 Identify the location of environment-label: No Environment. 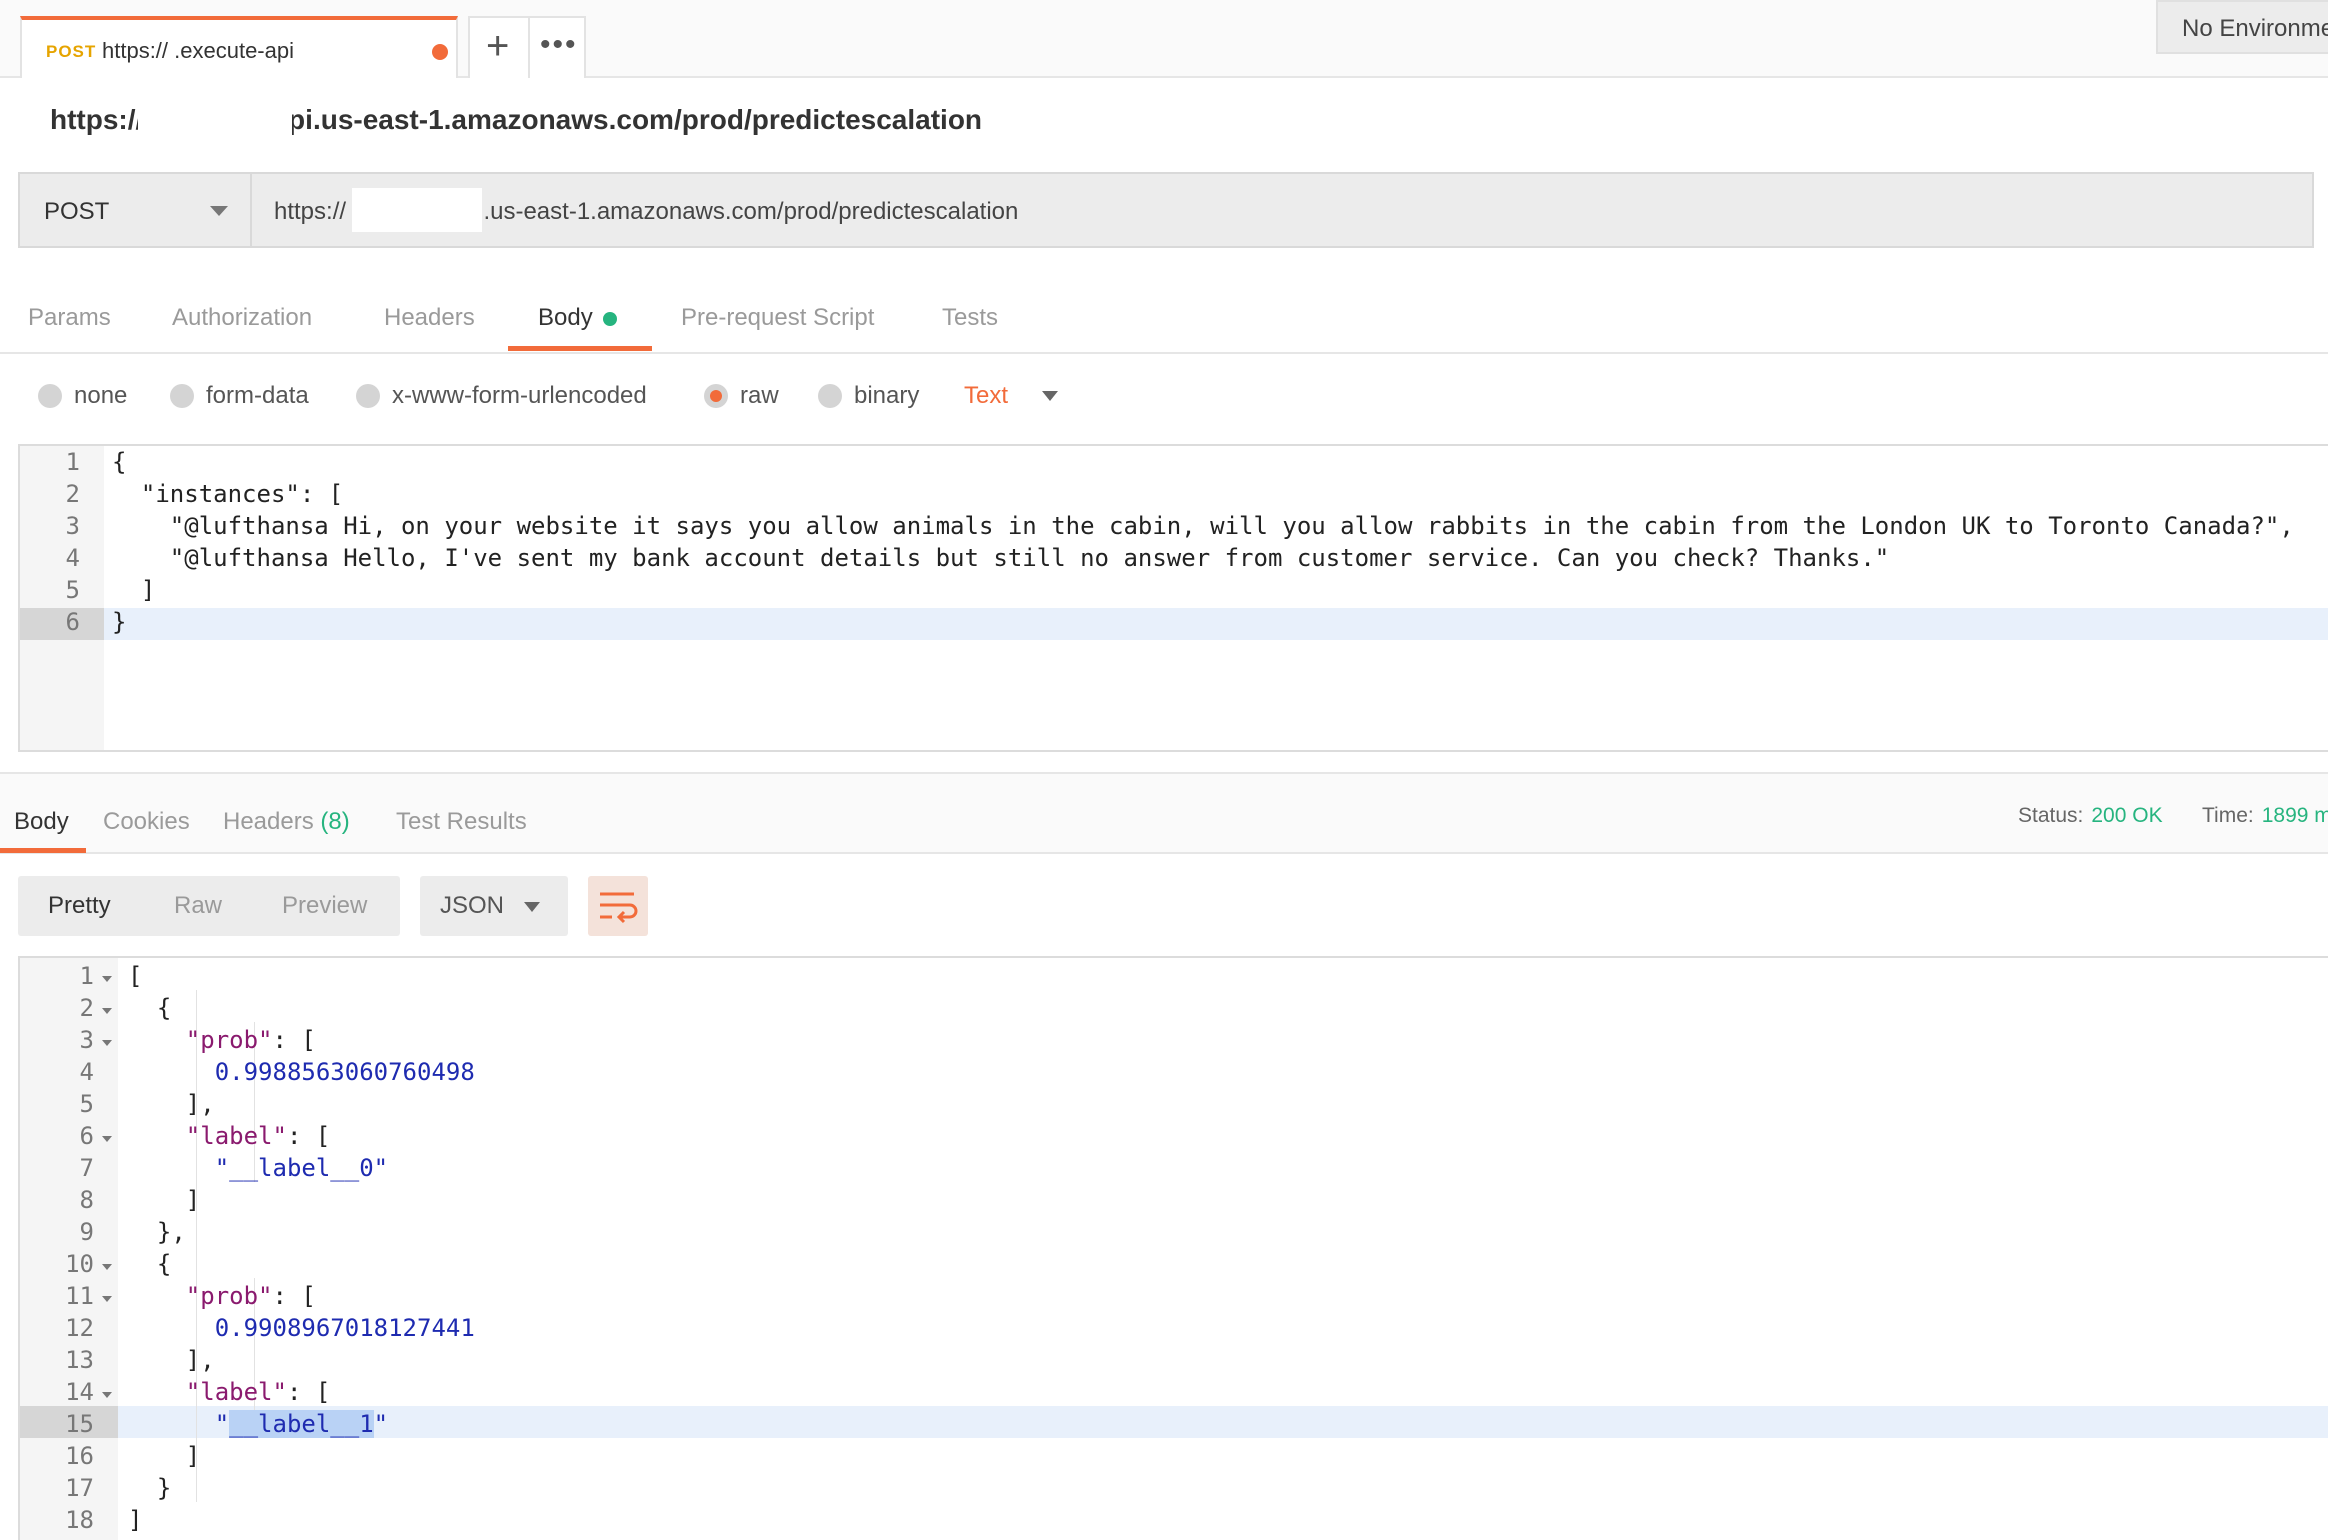
(2255, 28).